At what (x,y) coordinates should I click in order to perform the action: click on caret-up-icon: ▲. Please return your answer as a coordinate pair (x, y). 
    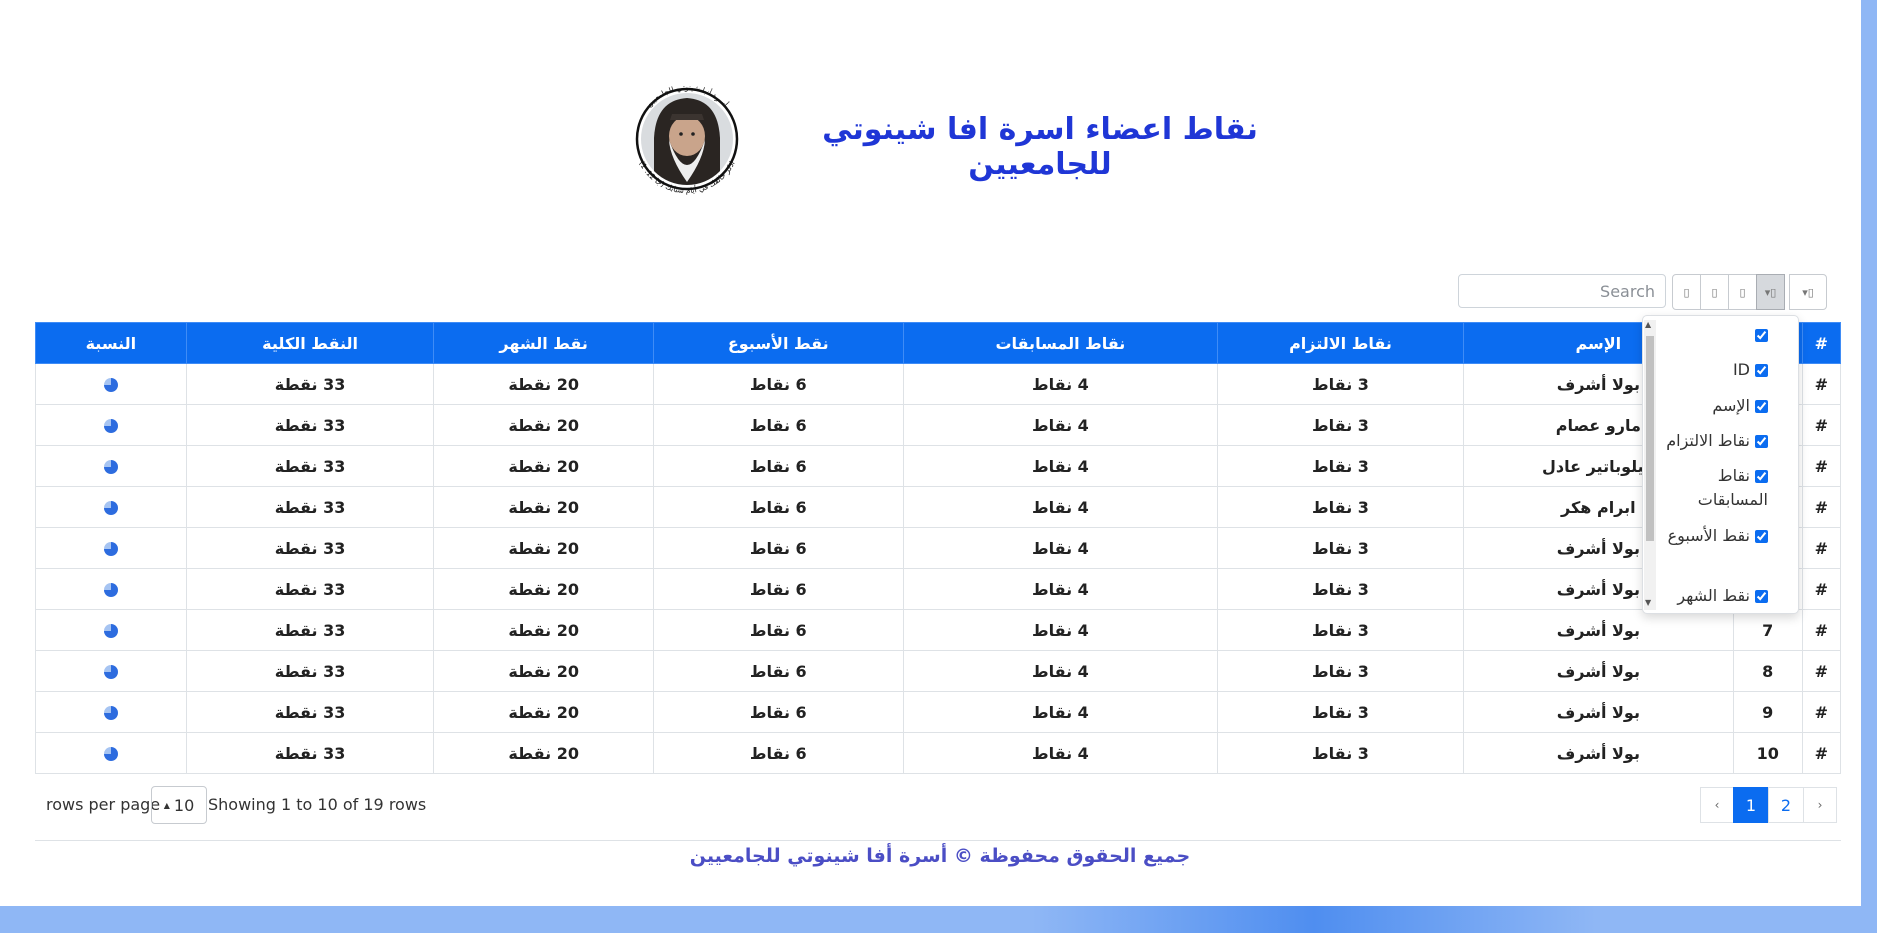
    Looking at the image, I should click on (166, 805).